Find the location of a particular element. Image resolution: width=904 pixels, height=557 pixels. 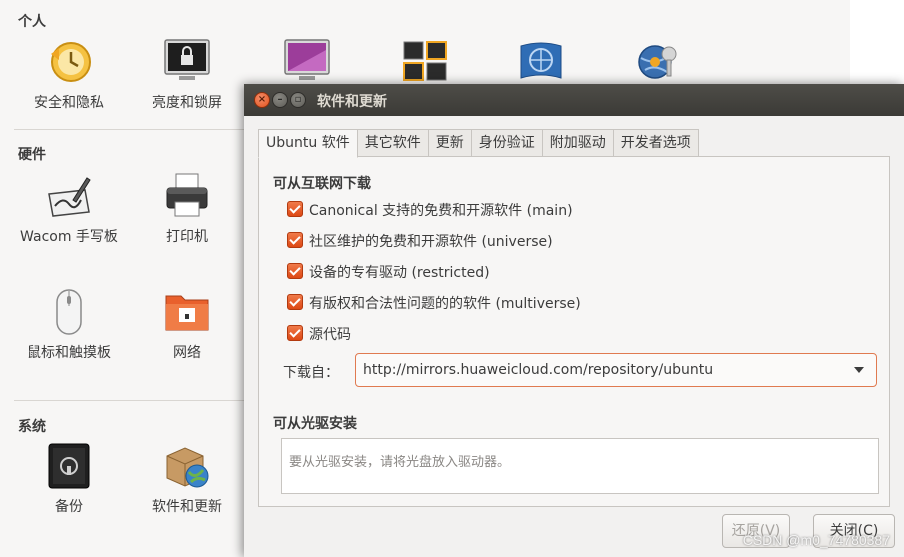

window-close-button: × is located at coordinates (262, 100).